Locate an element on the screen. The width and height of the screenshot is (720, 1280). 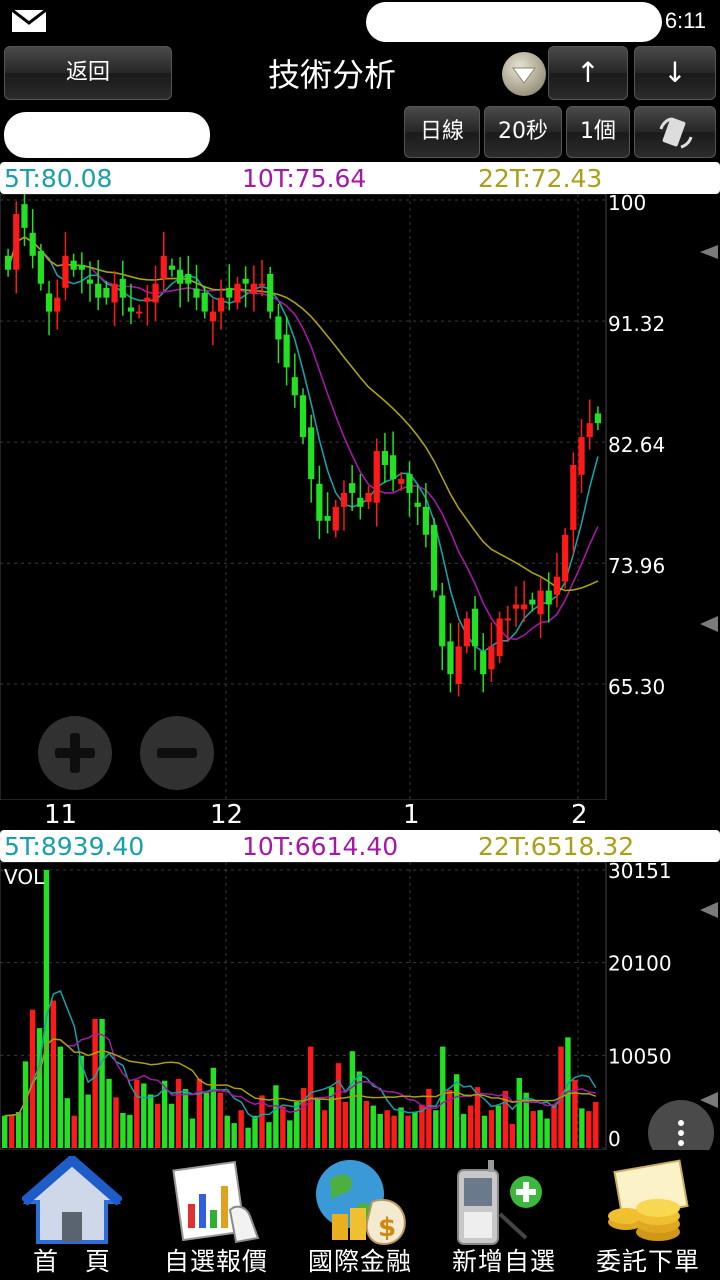
dropdown-icon is located at coordinates (524, 74).